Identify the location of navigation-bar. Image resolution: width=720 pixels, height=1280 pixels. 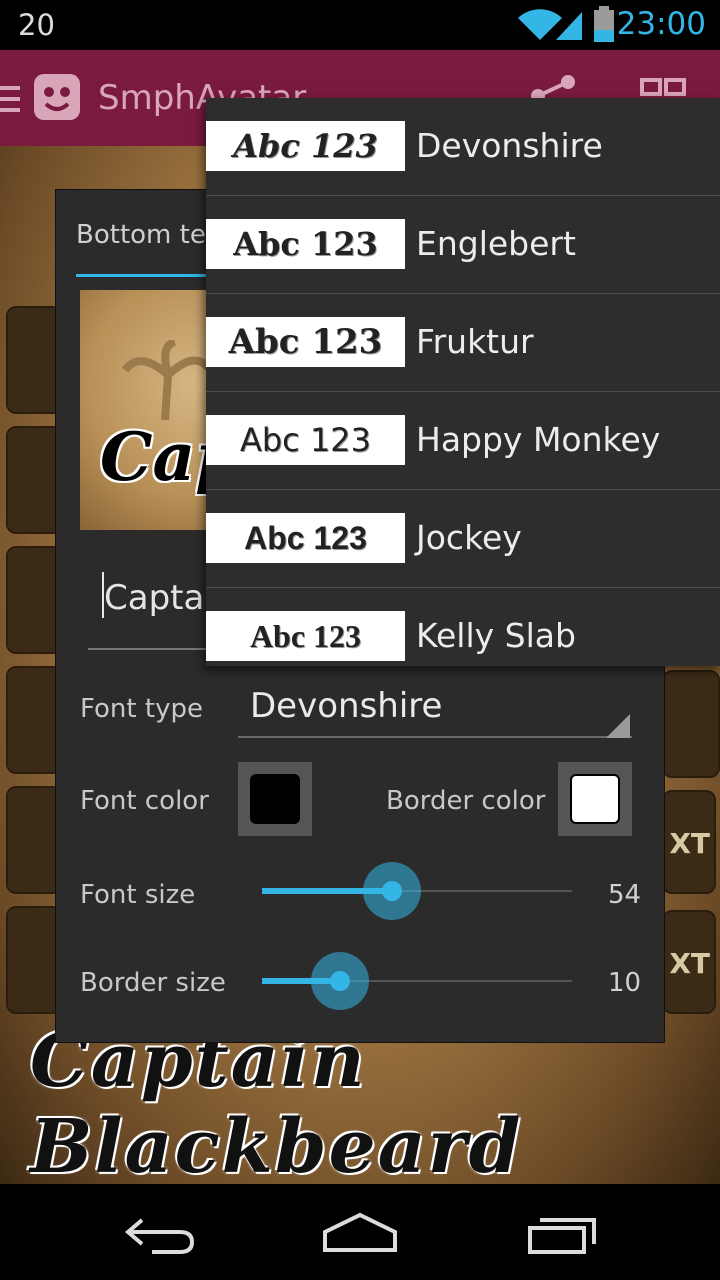
(360, 1232).